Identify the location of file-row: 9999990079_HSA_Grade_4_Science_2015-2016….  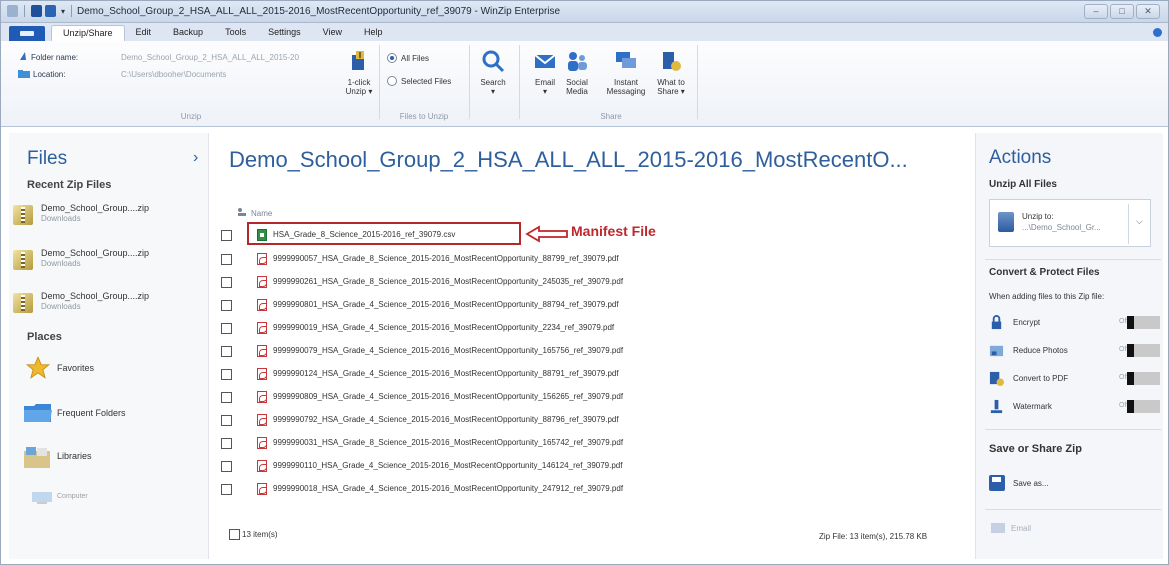
(591, 352).